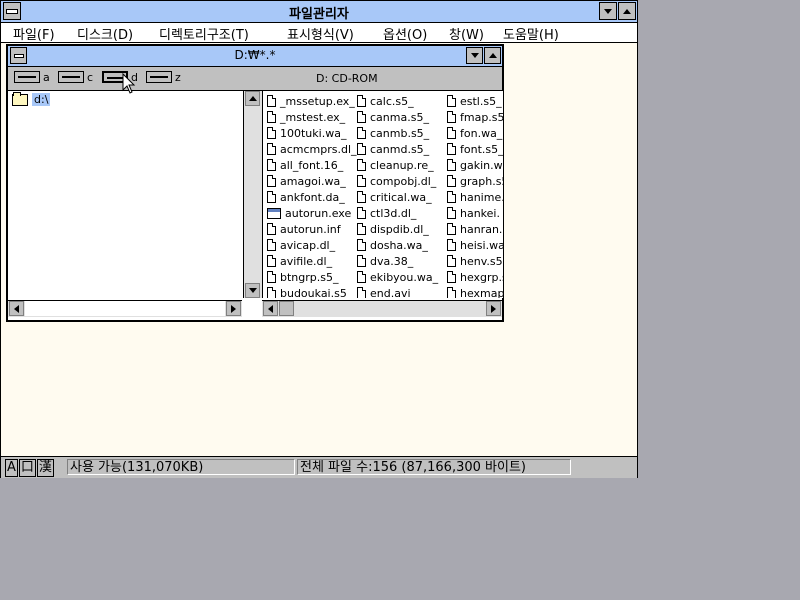  What do you see at coordinates (71, 77) in the screenshot?
I see `drive-c-icon` at bounding box center [71, 77].